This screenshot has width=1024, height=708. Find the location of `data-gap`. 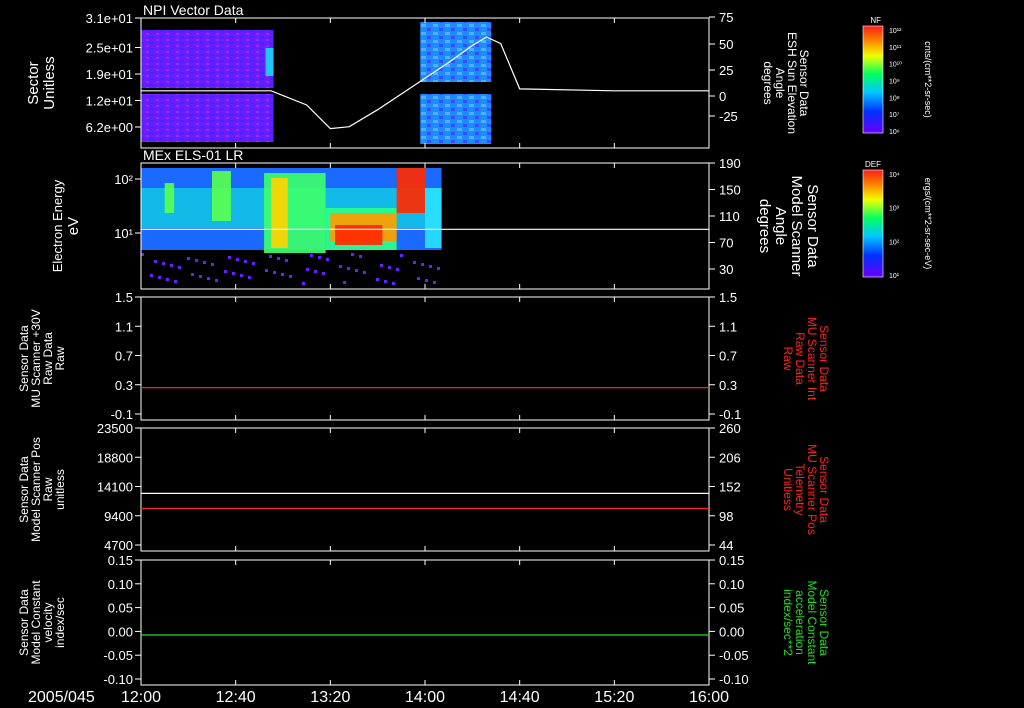

data-gap is located at coordinates (456, 88).